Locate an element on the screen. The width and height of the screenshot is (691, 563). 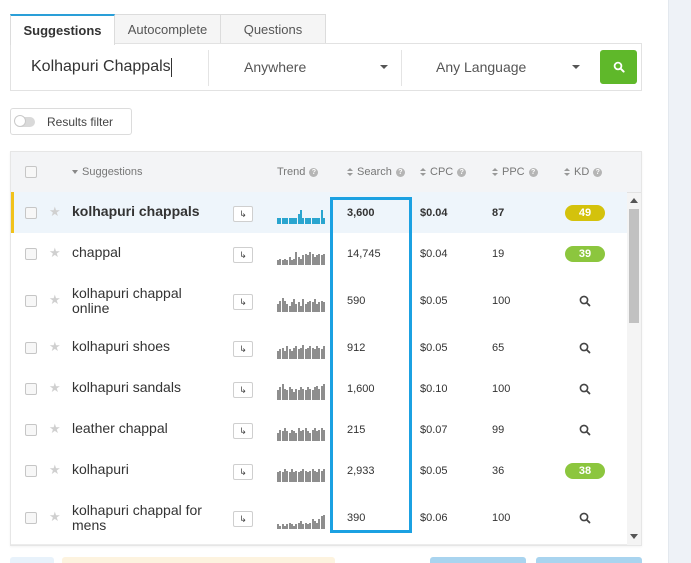
search-volume: 14,745 is located at coordinates (364, 254).